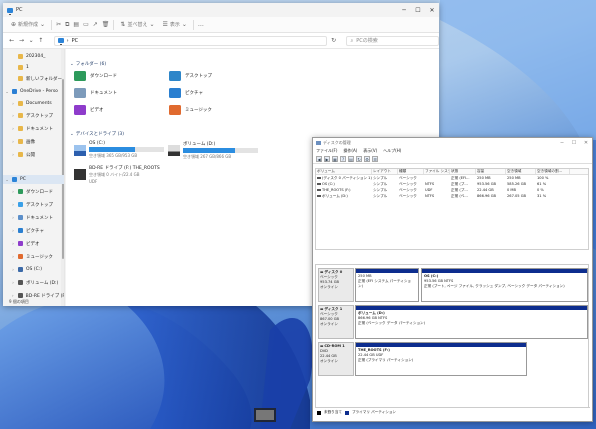  What do you see at coordinates (121, 76) in the screenshot?
I see `folder-item: ダウンロード` at bounding box center [121, 76].